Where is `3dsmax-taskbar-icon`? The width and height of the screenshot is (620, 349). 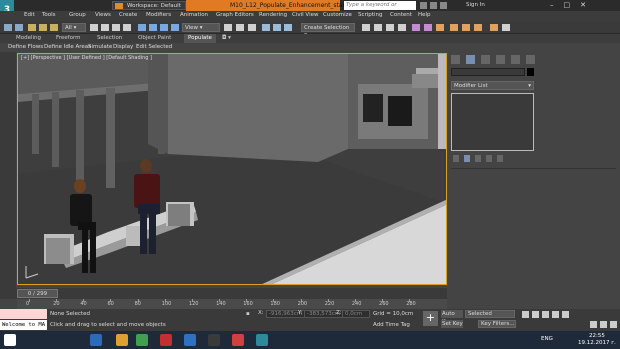 3dsmax-taskbar-icon is located at coordinates (262, 340).